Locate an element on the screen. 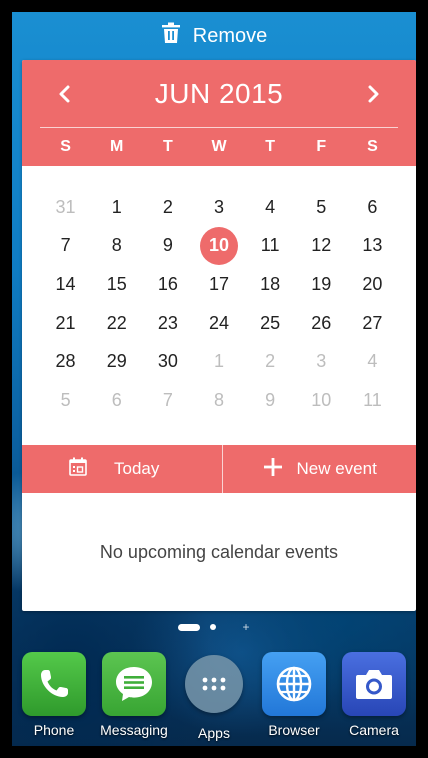 Image resolution: width=428 pixels, height=758 pixels. add-page-icon: + is located at coordinates (245, 627).